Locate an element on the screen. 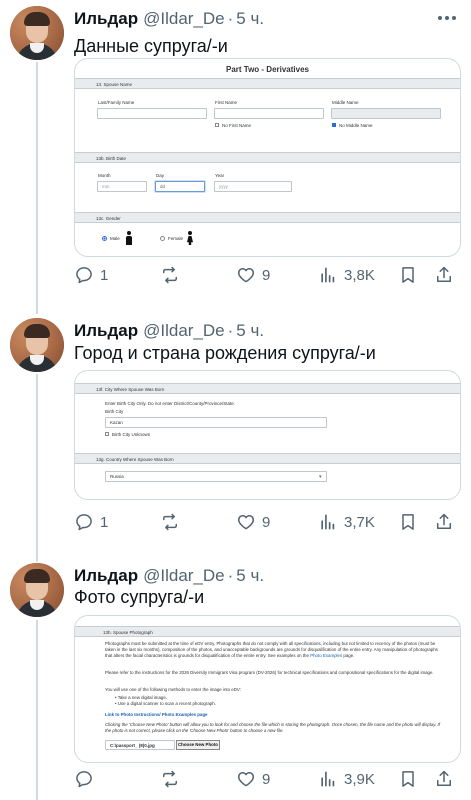 This screenshot has height=800, width=471. form-title: Part Two - Derivatives is located at coordinates (267, 69).